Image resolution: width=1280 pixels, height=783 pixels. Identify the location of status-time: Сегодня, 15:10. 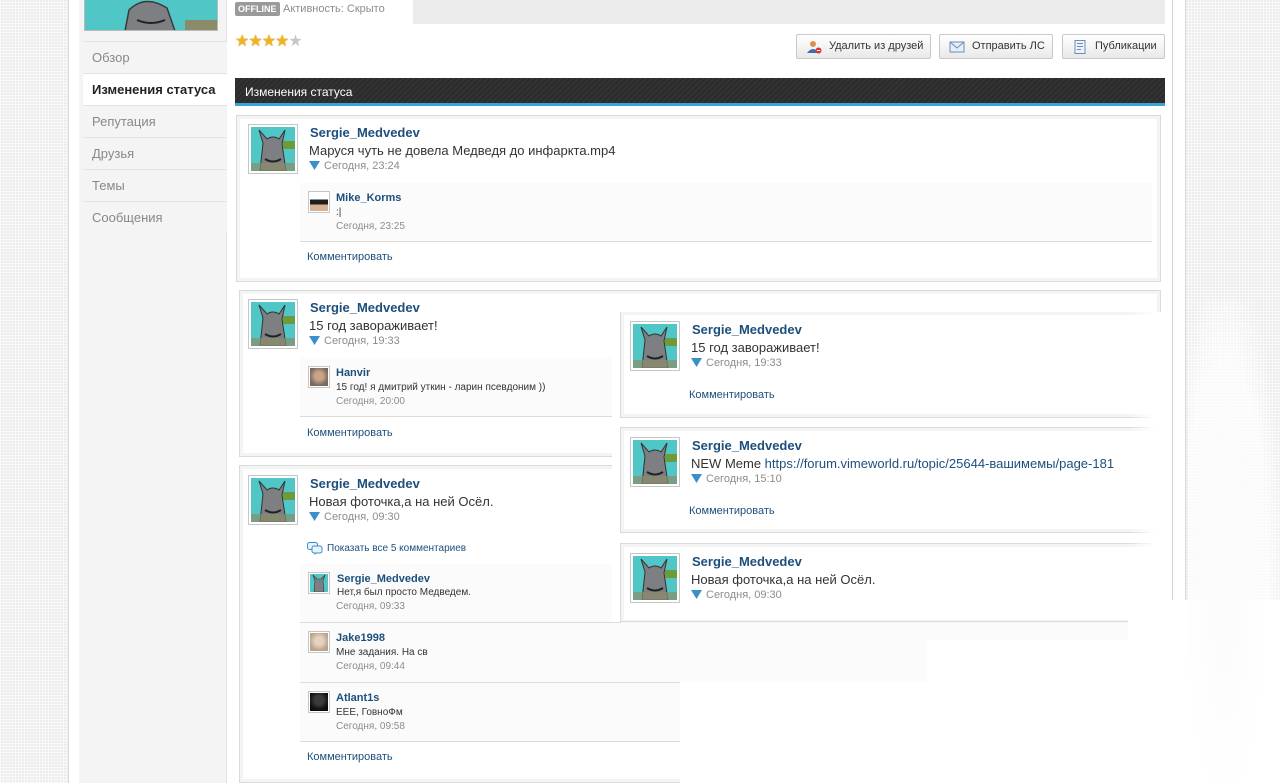
(736, 479).